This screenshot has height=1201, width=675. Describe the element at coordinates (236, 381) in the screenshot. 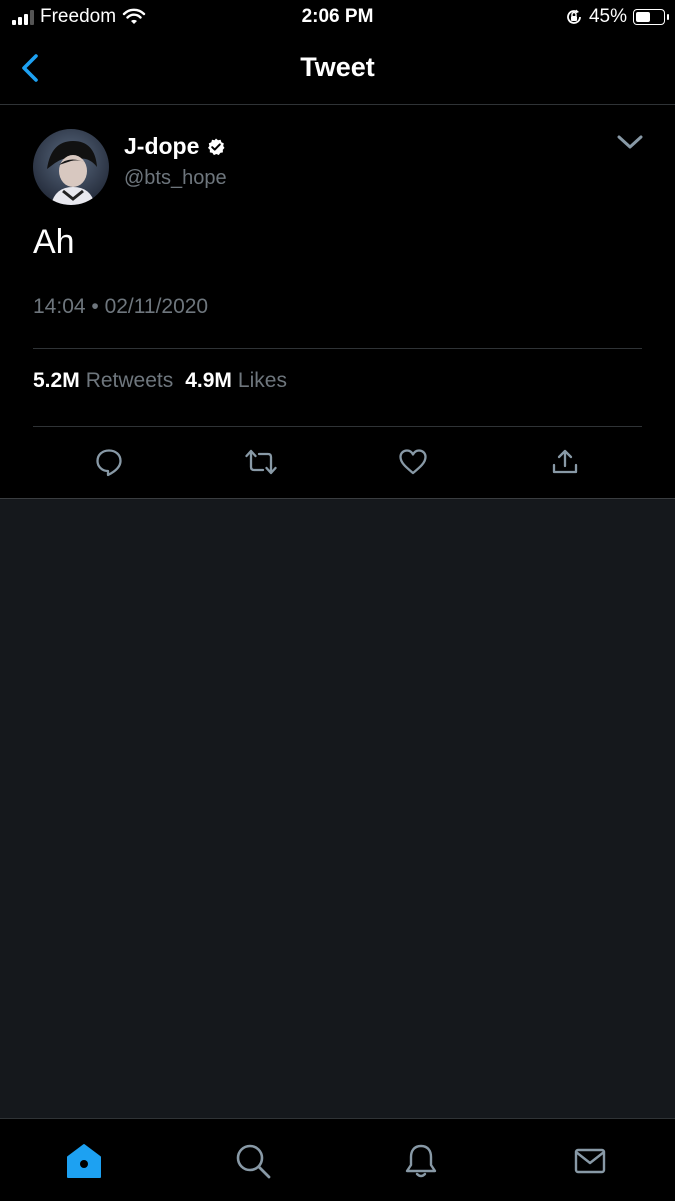

I see `likes-stat: 4.9M Likes` at that location.